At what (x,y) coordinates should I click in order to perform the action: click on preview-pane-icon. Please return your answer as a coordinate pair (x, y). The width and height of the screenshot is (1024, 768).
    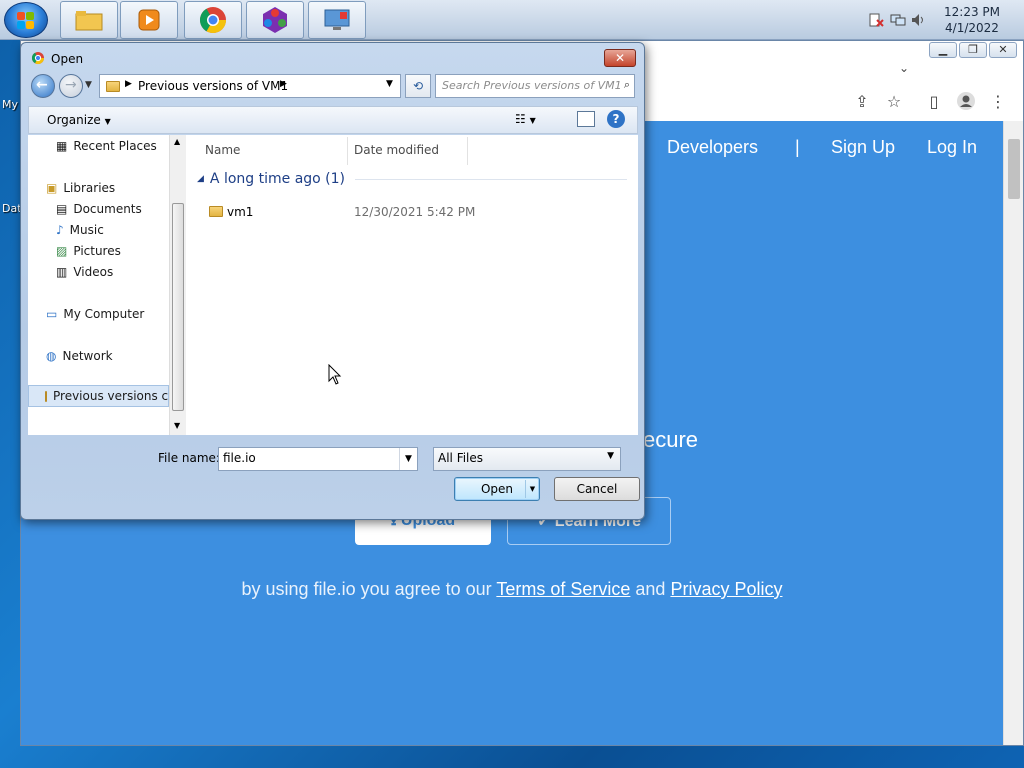
    Looking at the image, I should click on (586, 119).